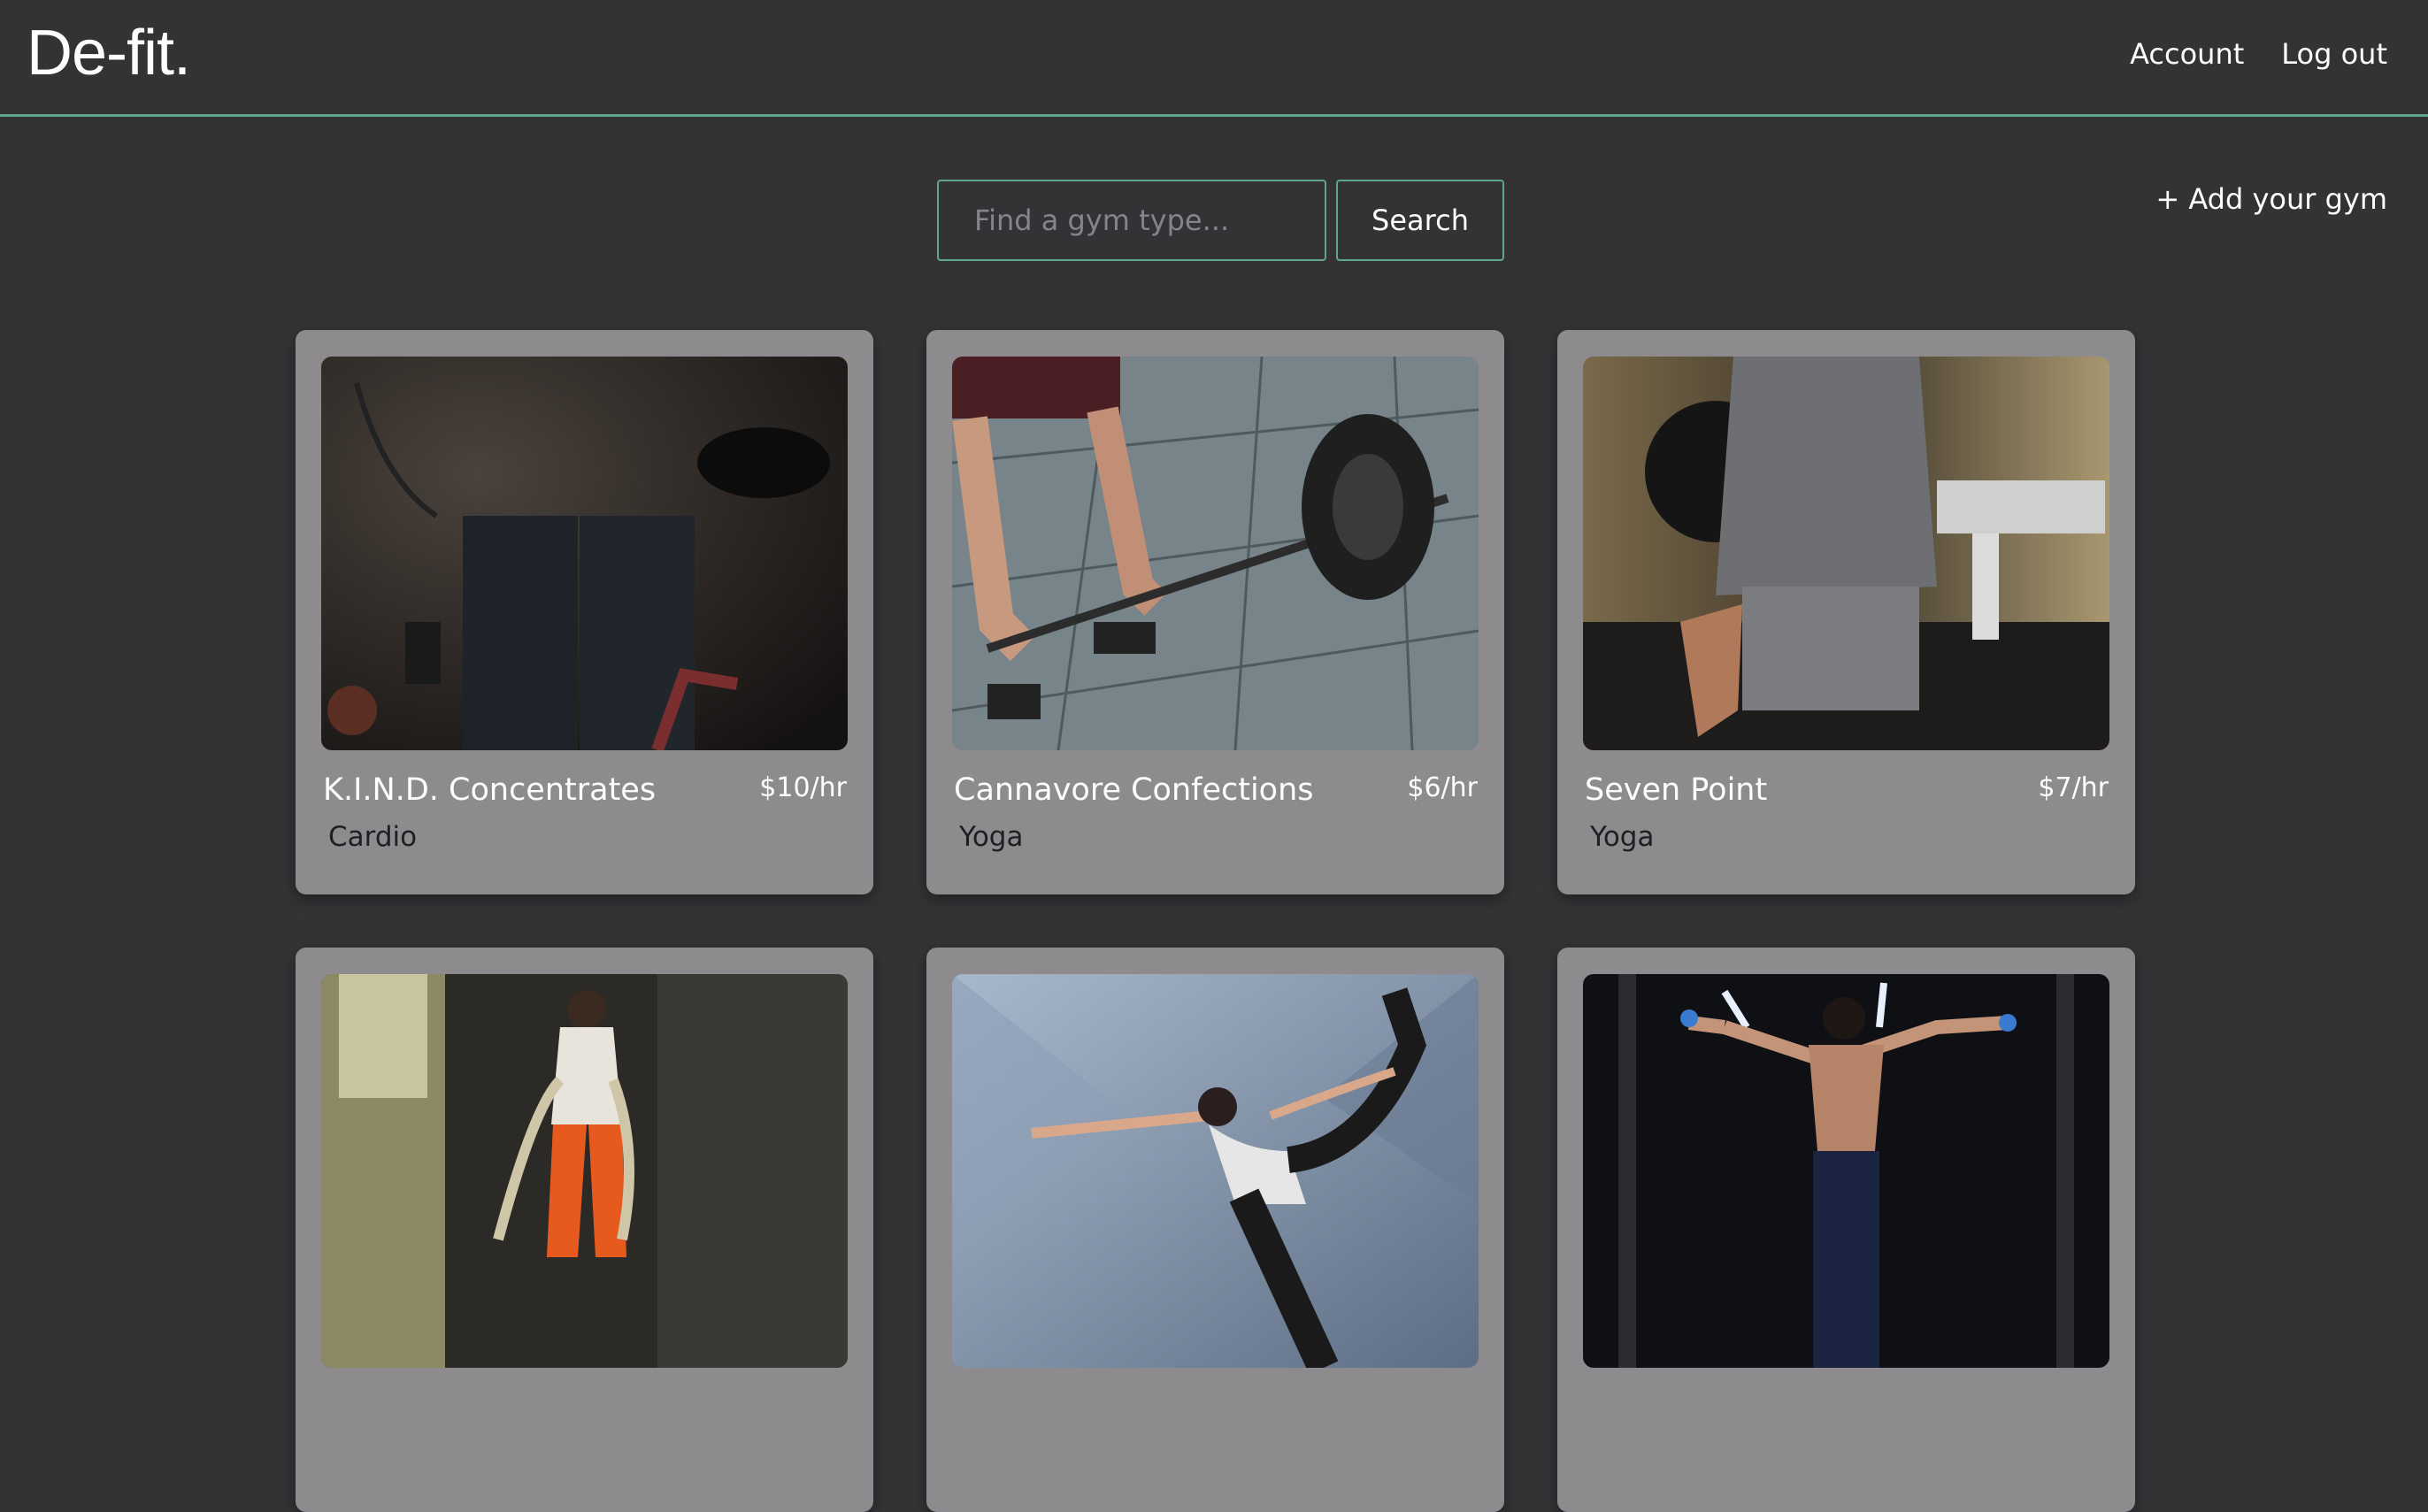  I want to click on add-gym-link: + Add your gym, so click(2271, 199).